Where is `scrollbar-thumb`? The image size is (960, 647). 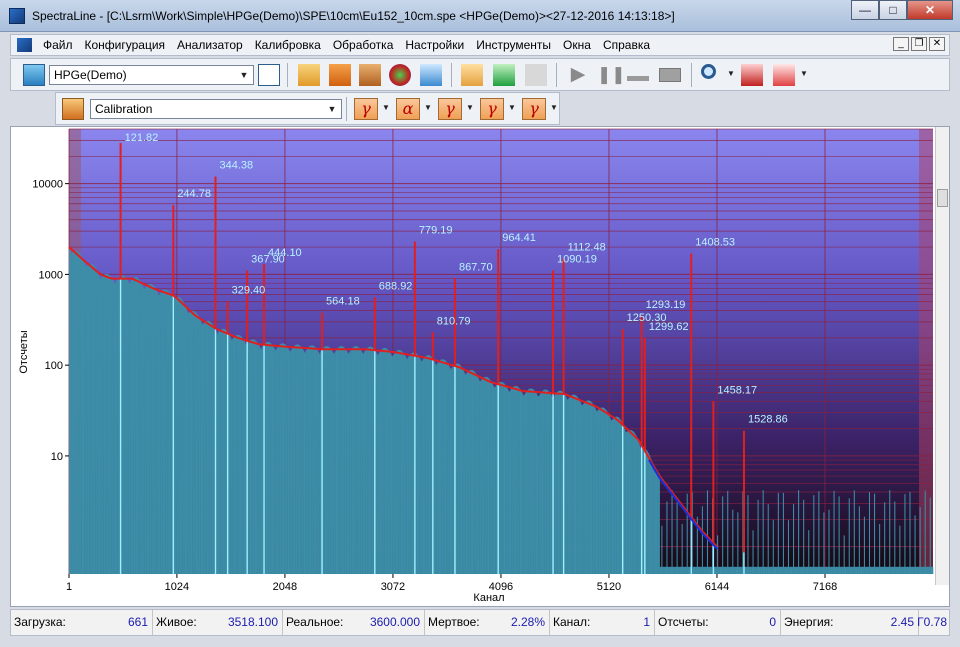 scrollbar-thumb is located at coordinates (942, 198).